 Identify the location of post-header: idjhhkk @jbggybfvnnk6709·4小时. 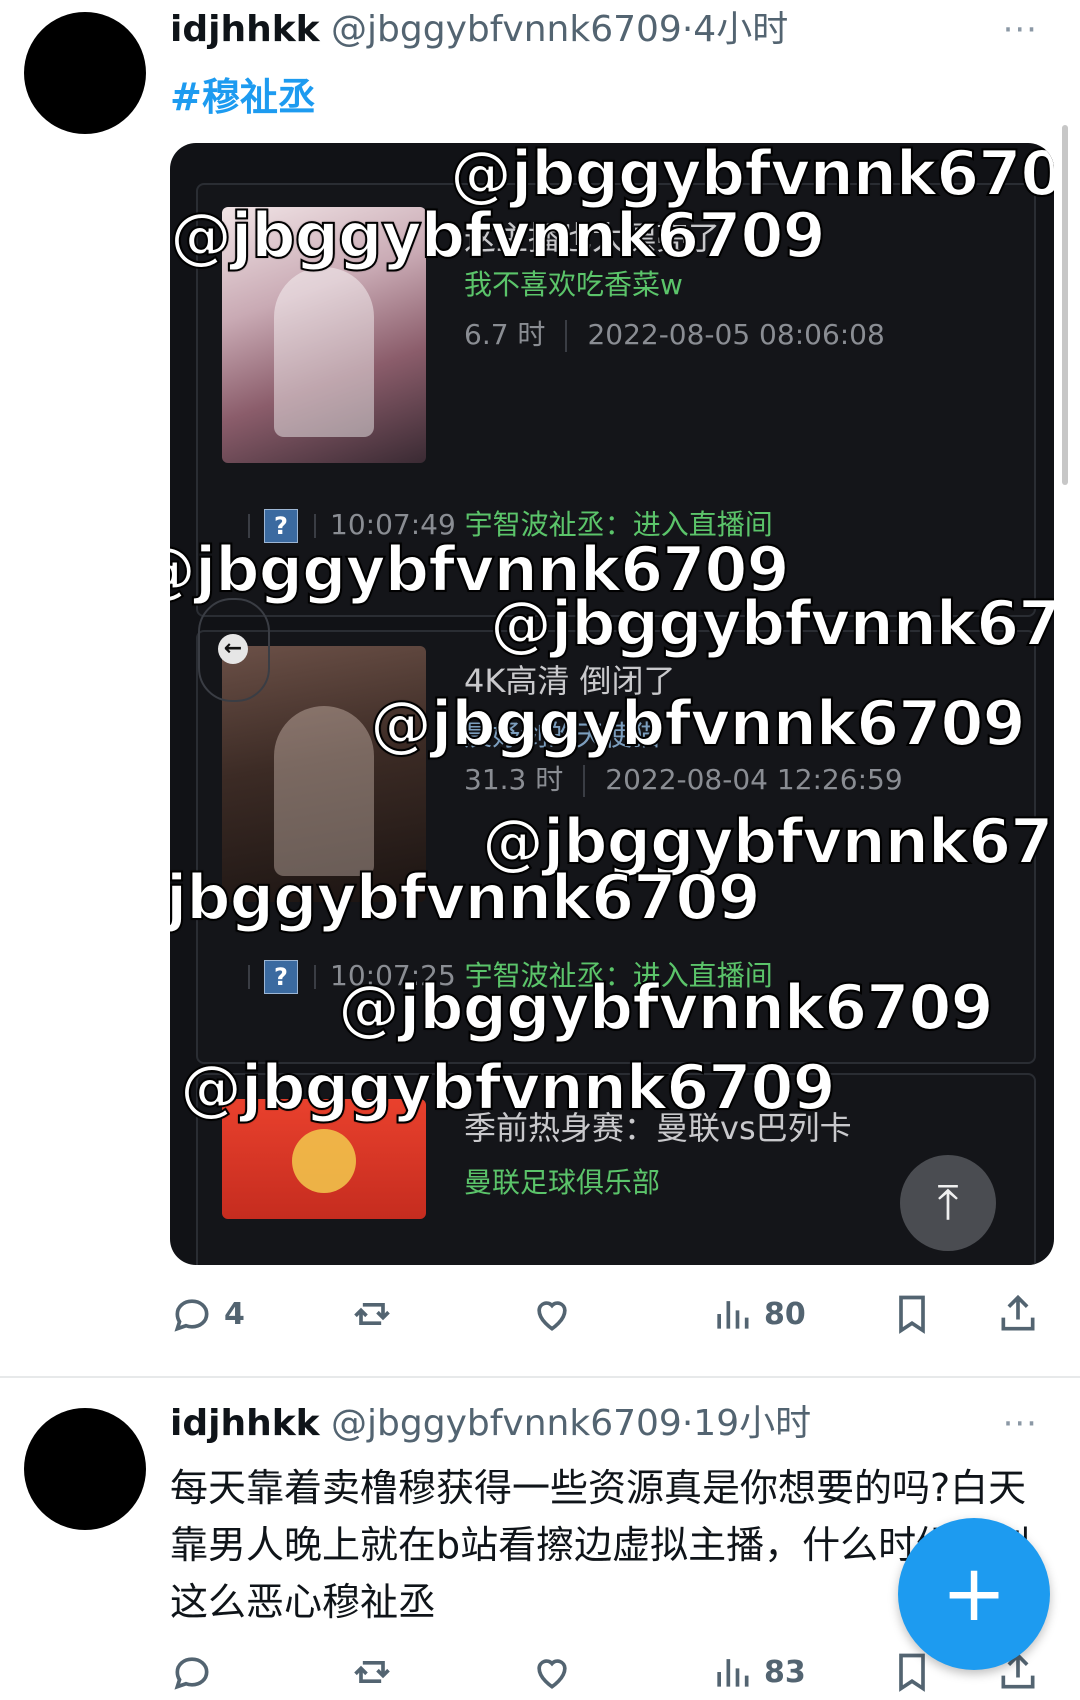
(479, 30).